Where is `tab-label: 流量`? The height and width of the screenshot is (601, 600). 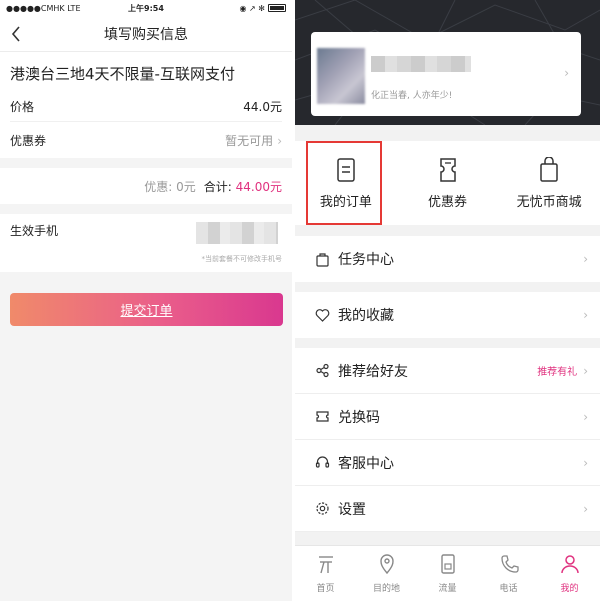
tab-label: 流量 is located at coordinates (447, 589).